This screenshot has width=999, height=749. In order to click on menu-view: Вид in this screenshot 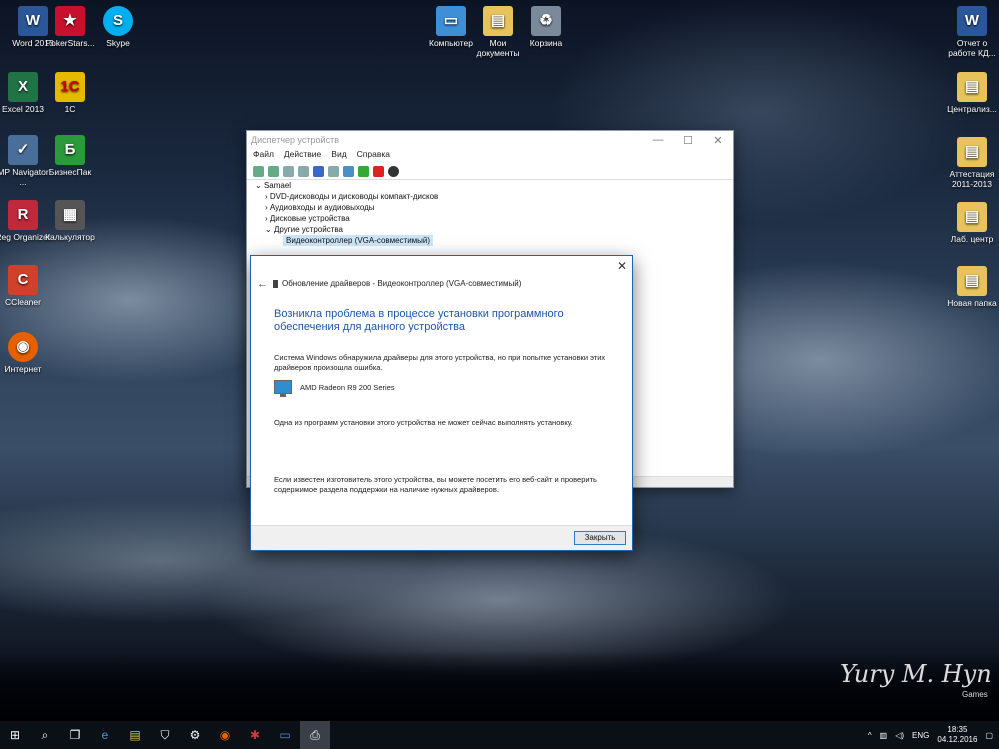, I will do `click(338, 156)`.